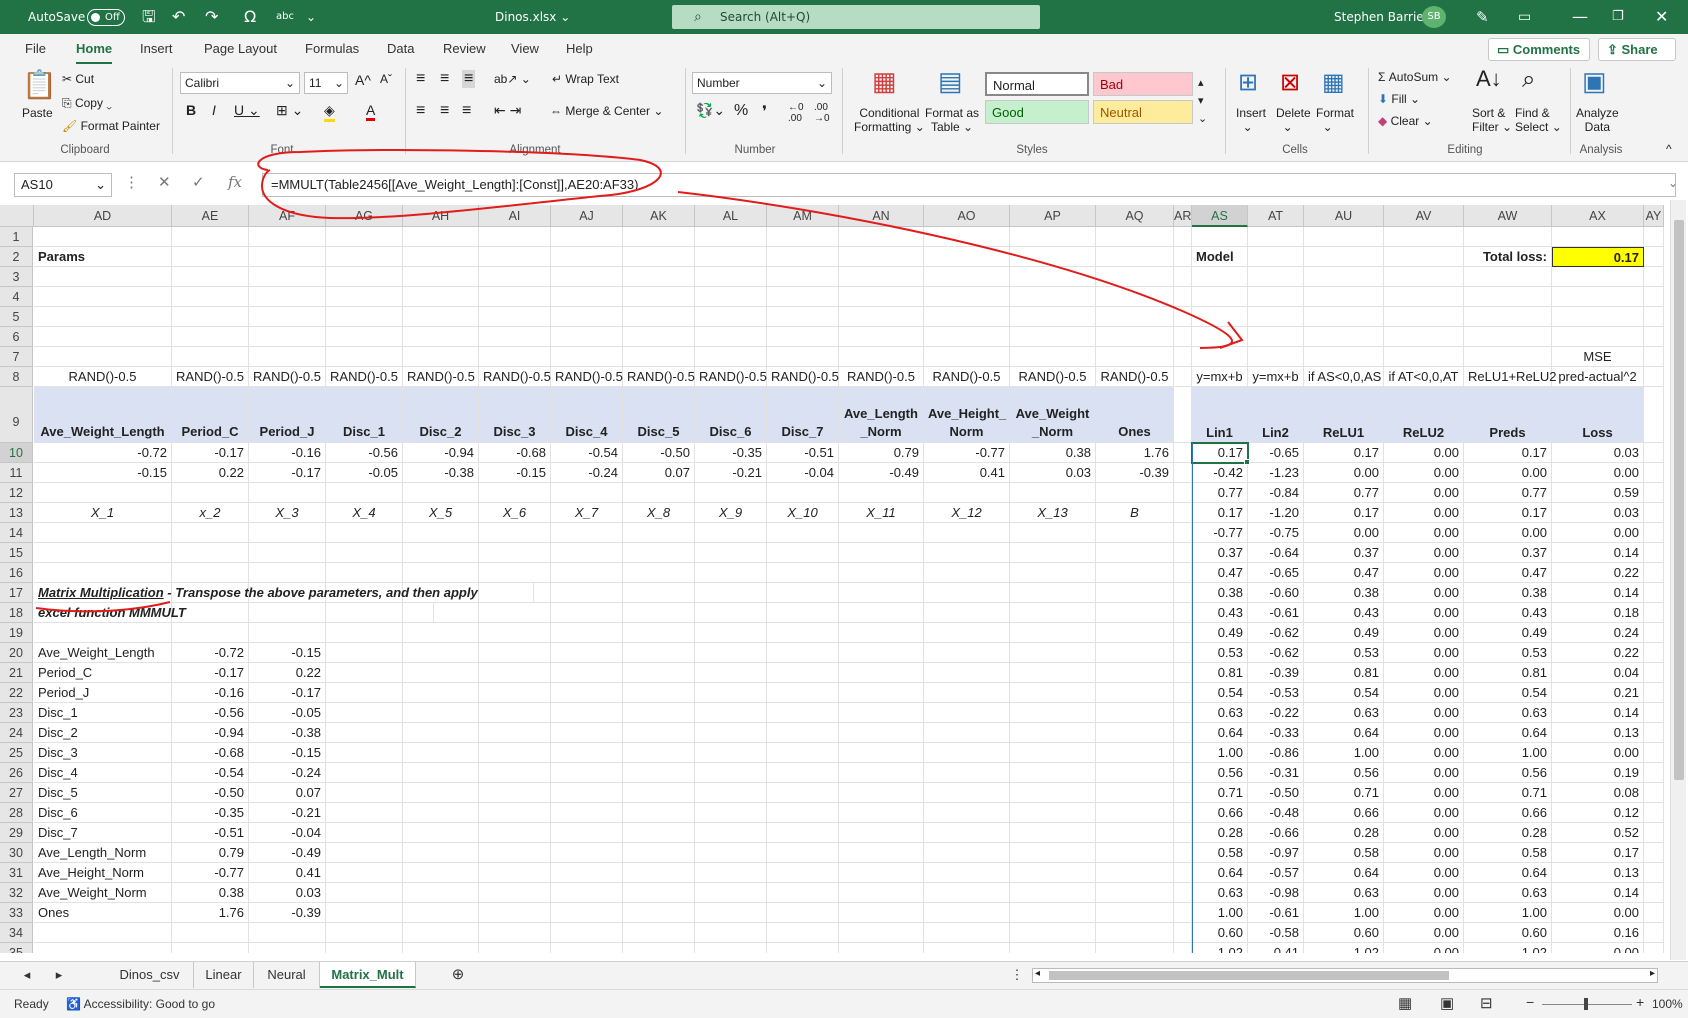 The image size is (1688, 1018). What do you see at coordinates (1344, 513) in the screenshot?
I see `model-value-cell: 0.17` at bounding box center [1344, 513].